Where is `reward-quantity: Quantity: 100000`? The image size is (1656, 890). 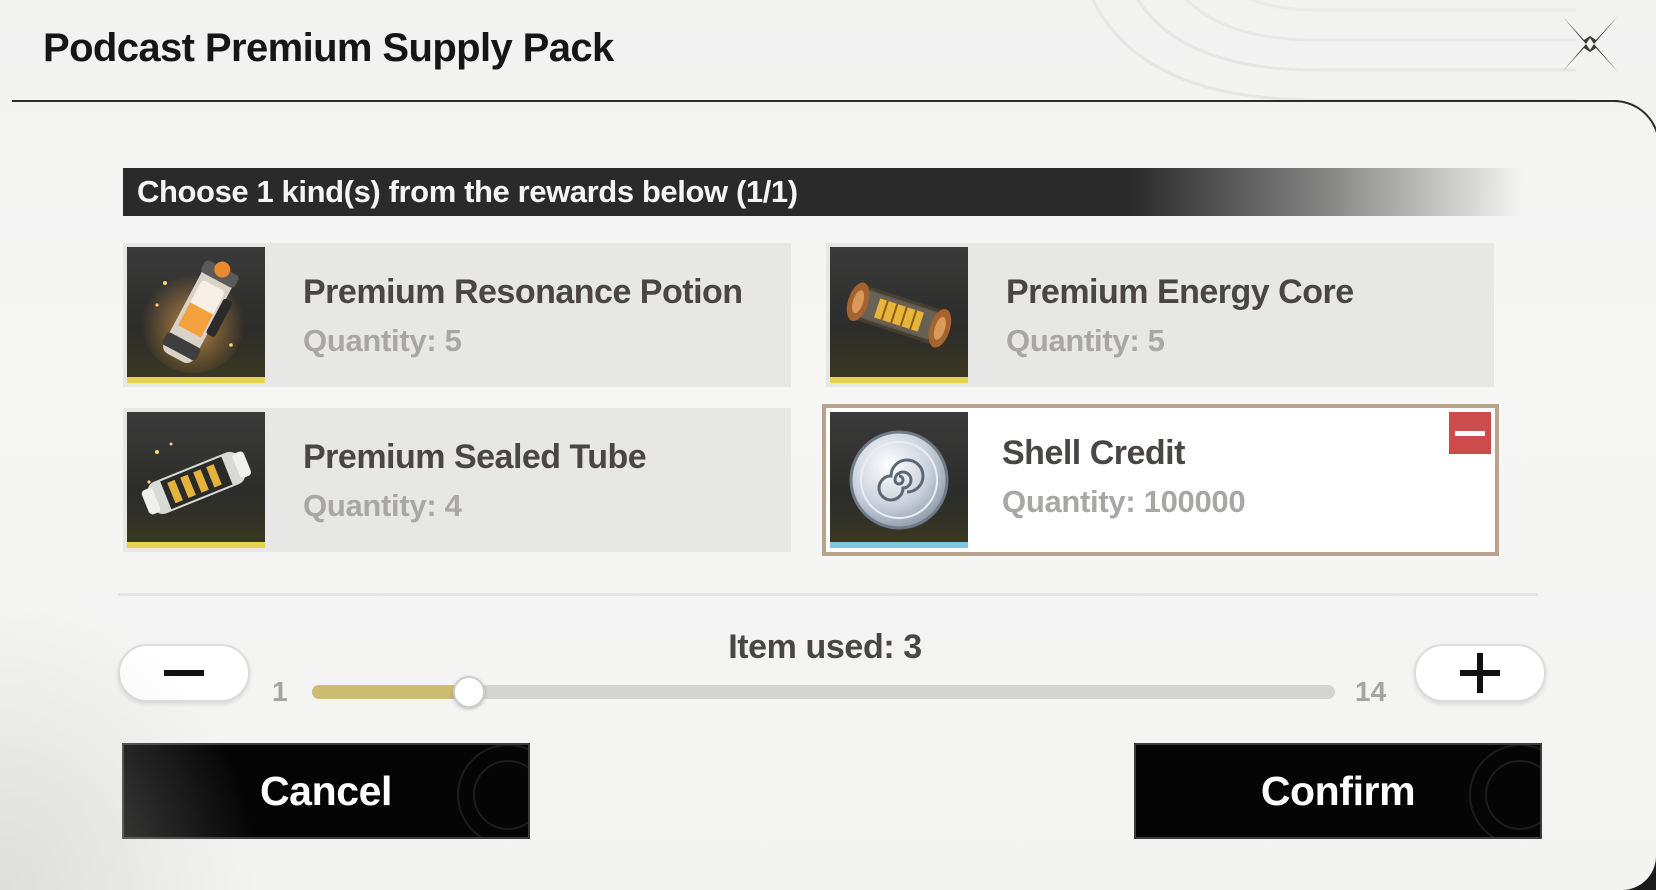 reward-quantity: Quantity: 100000 is located at coordinates (1124, 501).